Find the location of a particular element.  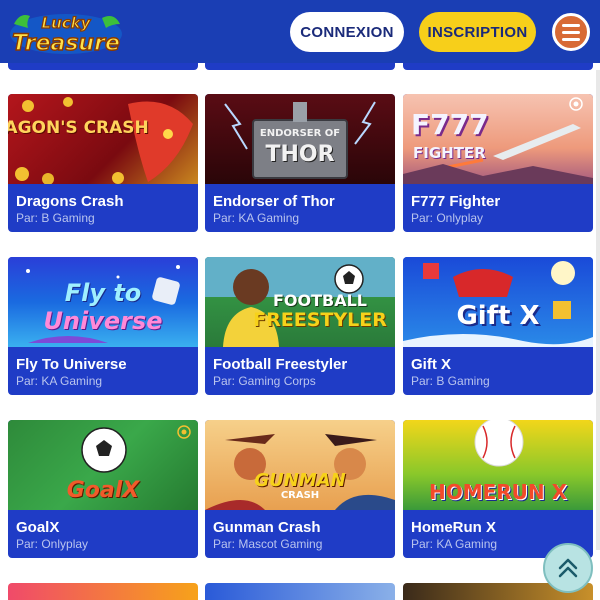

game-title: F777 Fighter is located at coordinates (456, 201).